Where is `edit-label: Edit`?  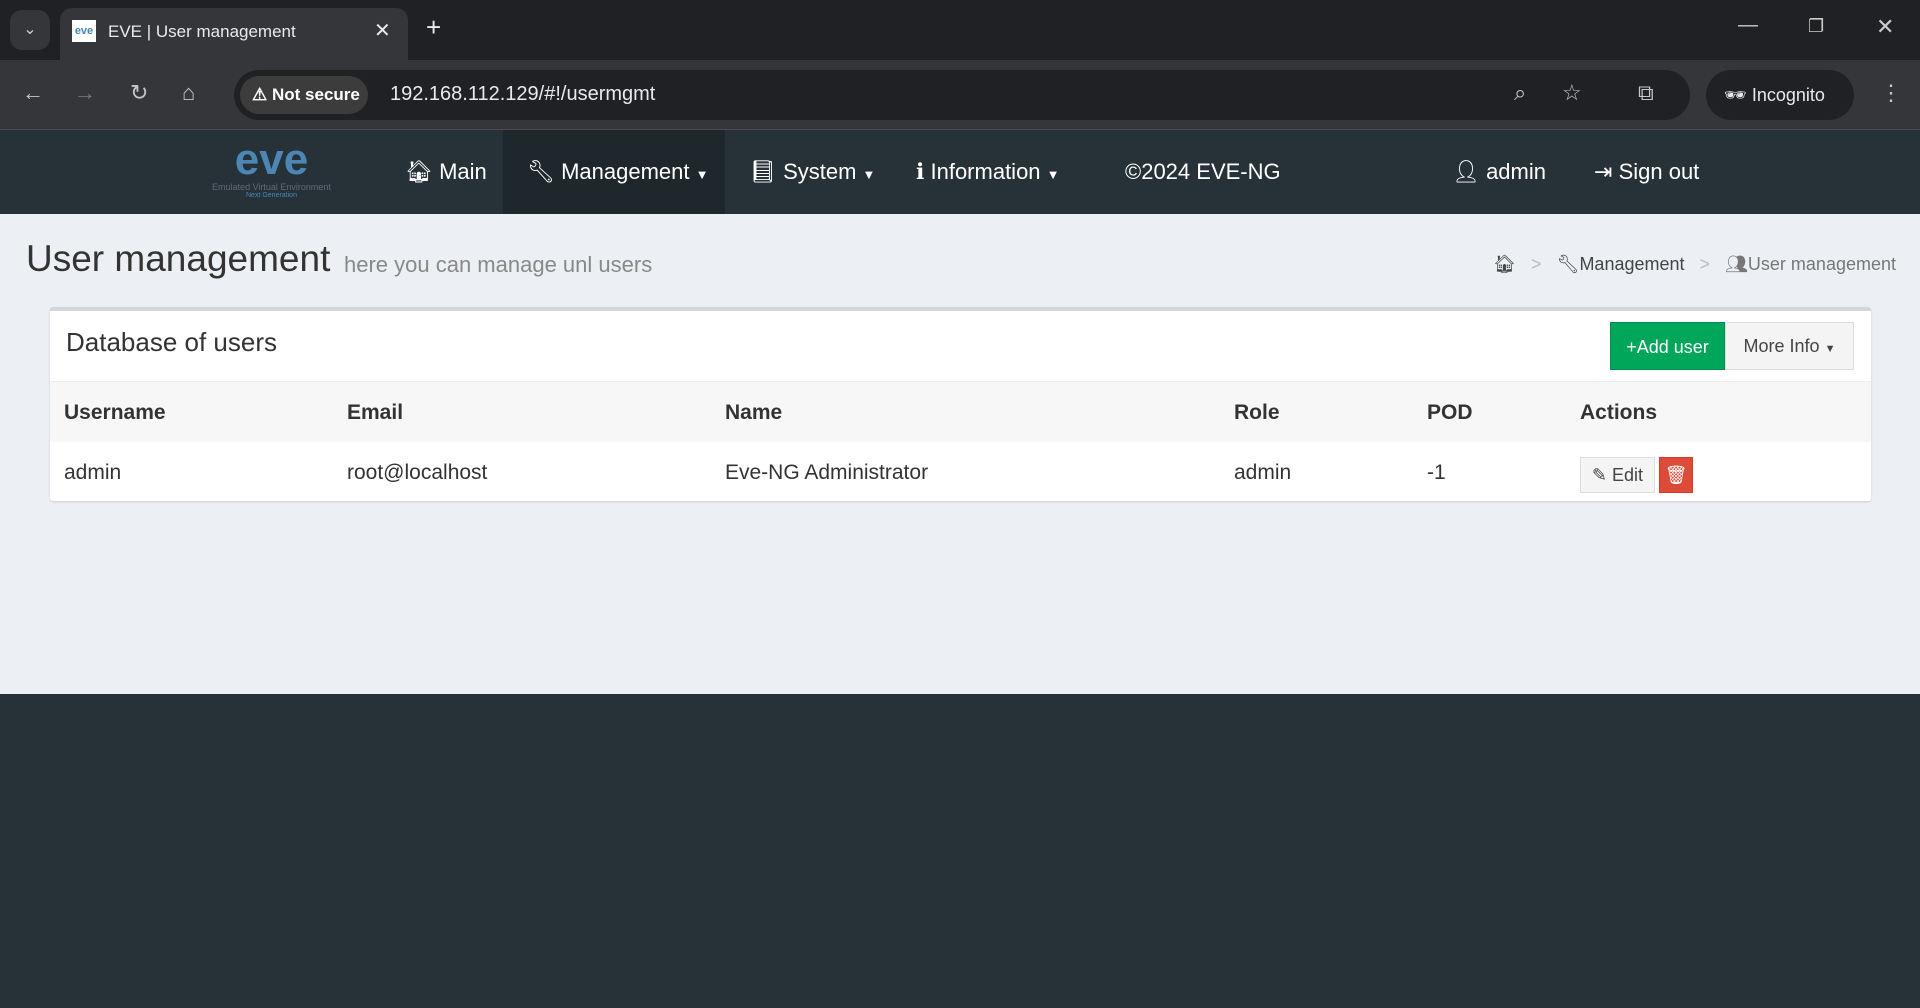 edit-label: Edit is located at coordinates (1628, 475).